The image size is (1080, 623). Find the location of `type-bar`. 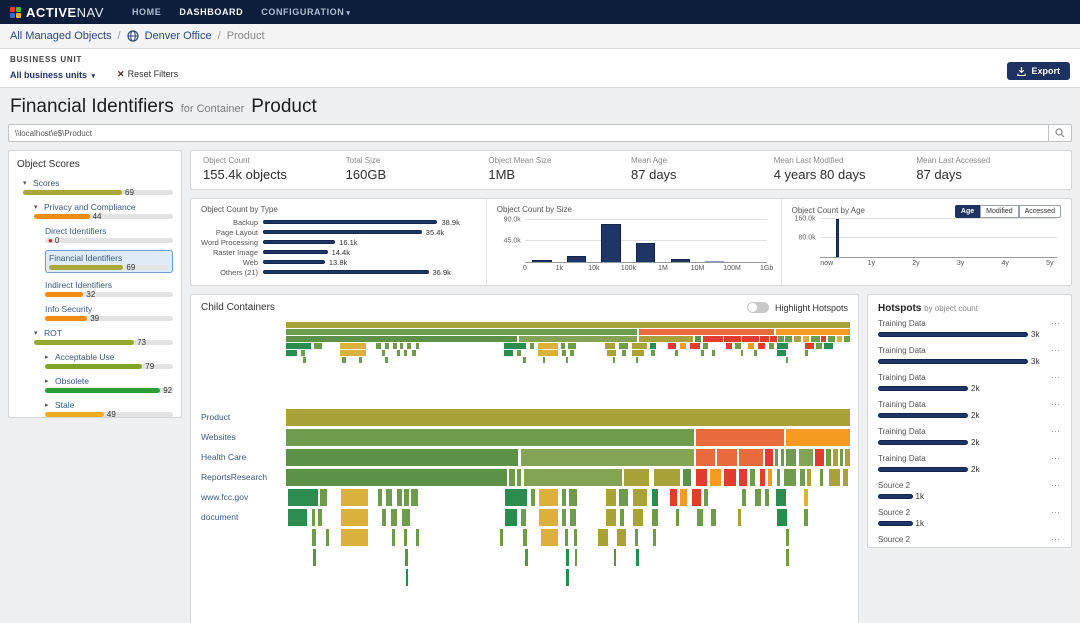

type-bar is located at coordinates (346, 272).